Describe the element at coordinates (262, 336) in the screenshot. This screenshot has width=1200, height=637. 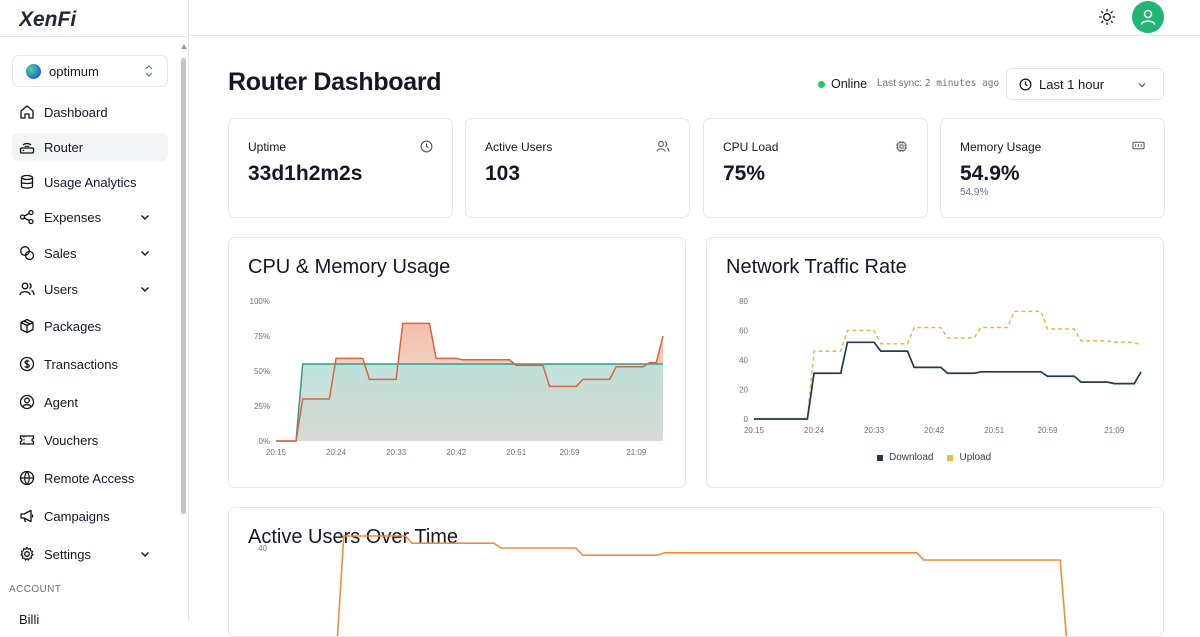
I see `y-tick-label: 75%` at that location.